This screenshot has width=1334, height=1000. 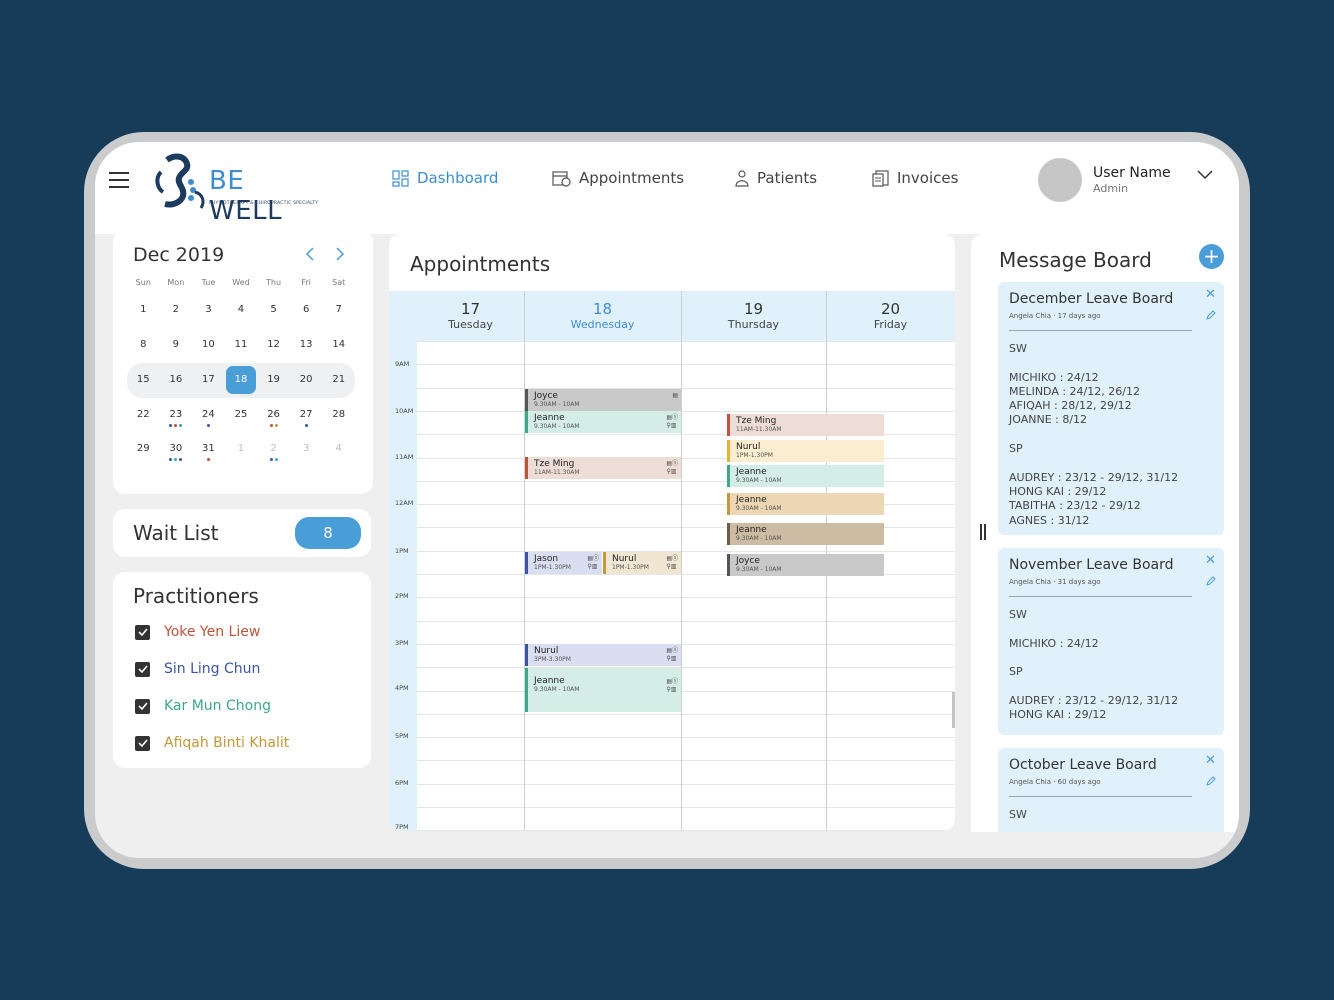 I want to click on menu-icon, so click(x=119, y=180).